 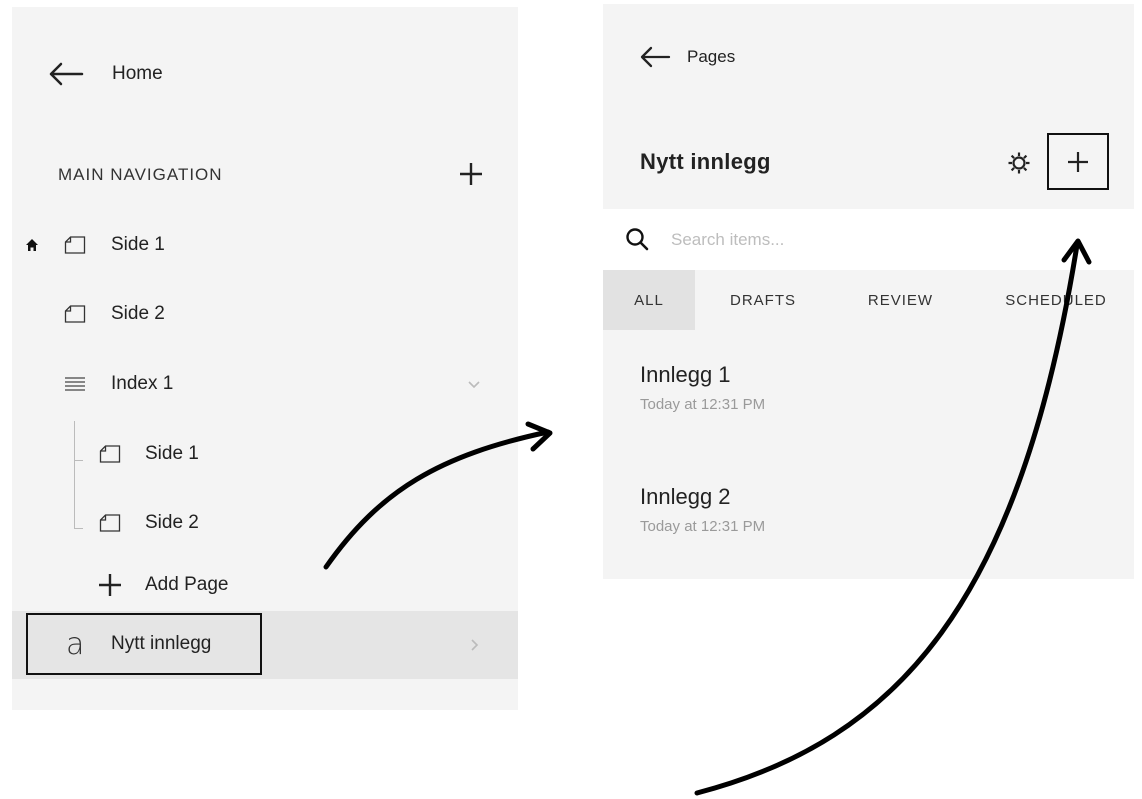 I want to click on index-list-icon, so click(x=75, y=384).